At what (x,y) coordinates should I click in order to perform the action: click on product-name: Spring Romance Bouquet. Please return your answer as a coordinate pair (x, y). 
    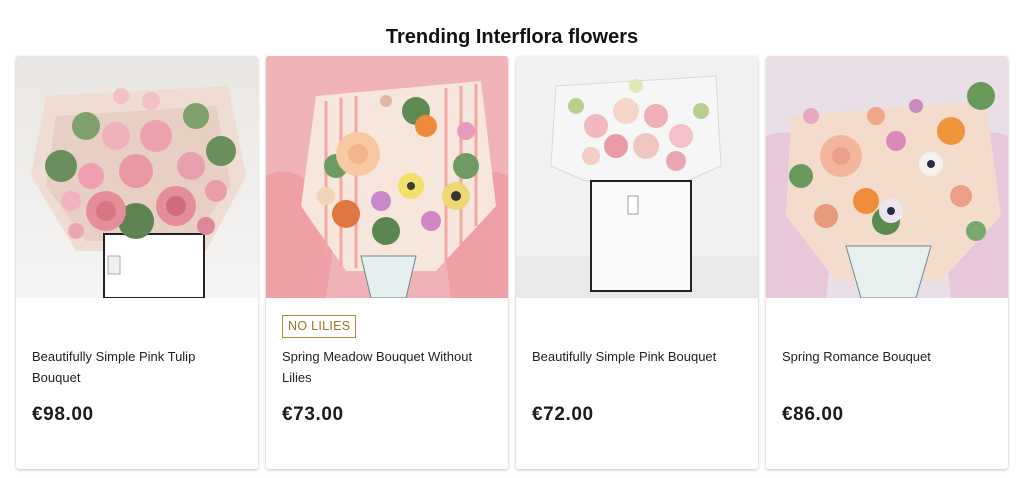
    Looking at the image, I should click on (889, 356).